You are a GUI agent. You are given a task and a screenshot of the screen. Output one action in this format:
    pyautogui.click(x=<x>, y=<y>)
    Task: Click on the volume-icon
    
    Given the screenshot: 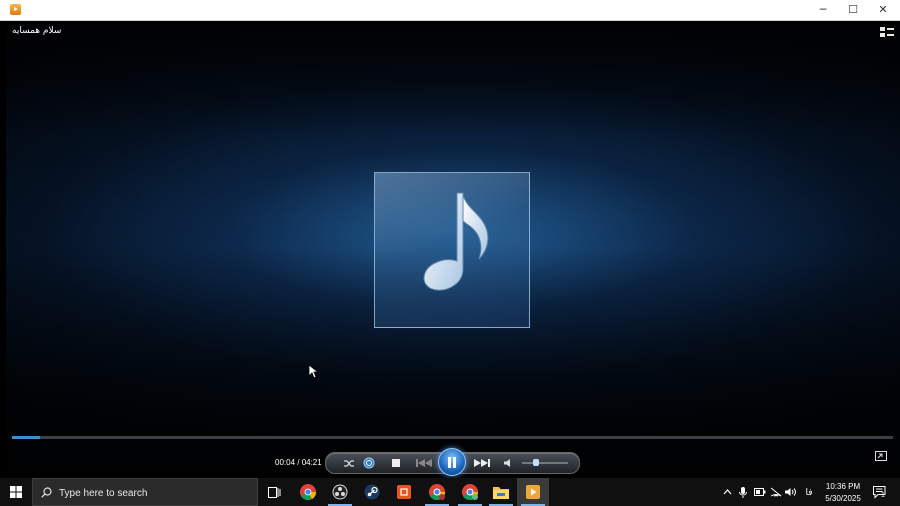 What is the action you would take?
    pyautogui.click(x=790, y=492)
    